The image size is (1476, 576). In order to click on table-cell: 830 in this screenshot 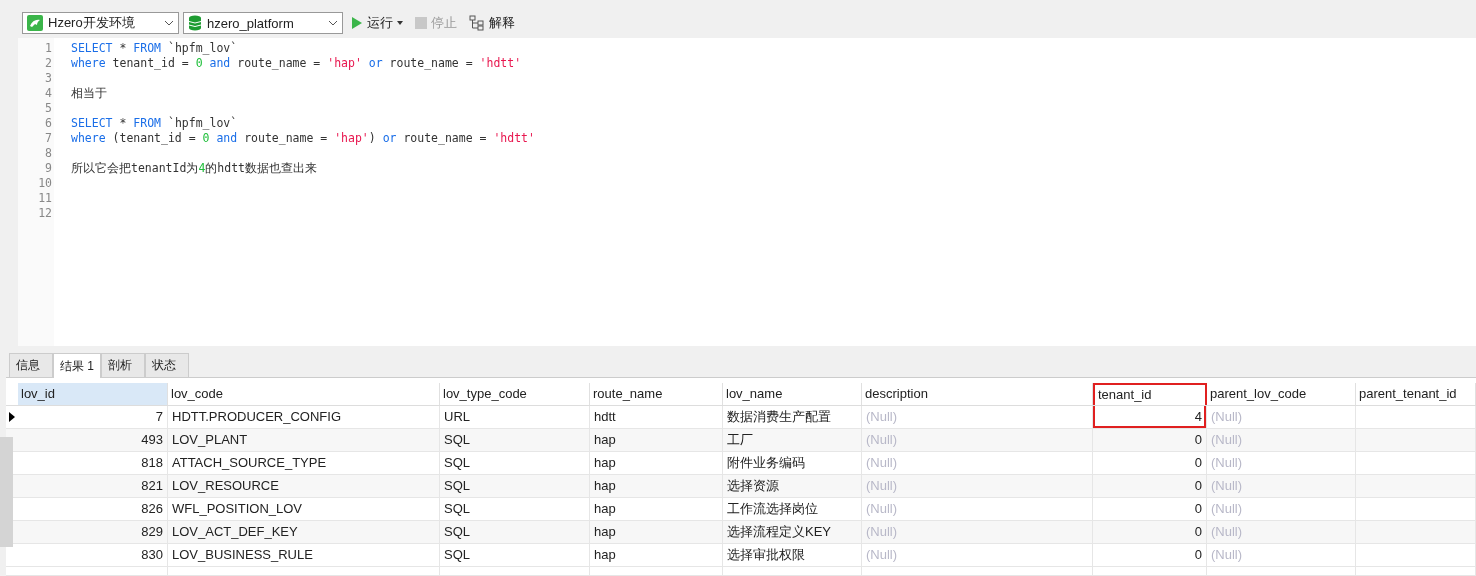, I will do `click(152, 554)`.